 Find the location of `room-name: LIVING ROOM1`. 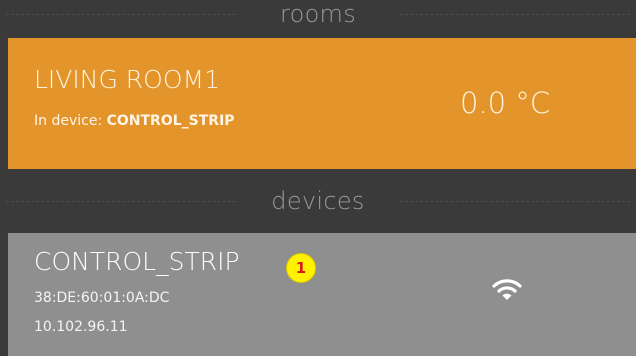

room-name: LIVING ROOM1 is located at coordinates (127, 79).